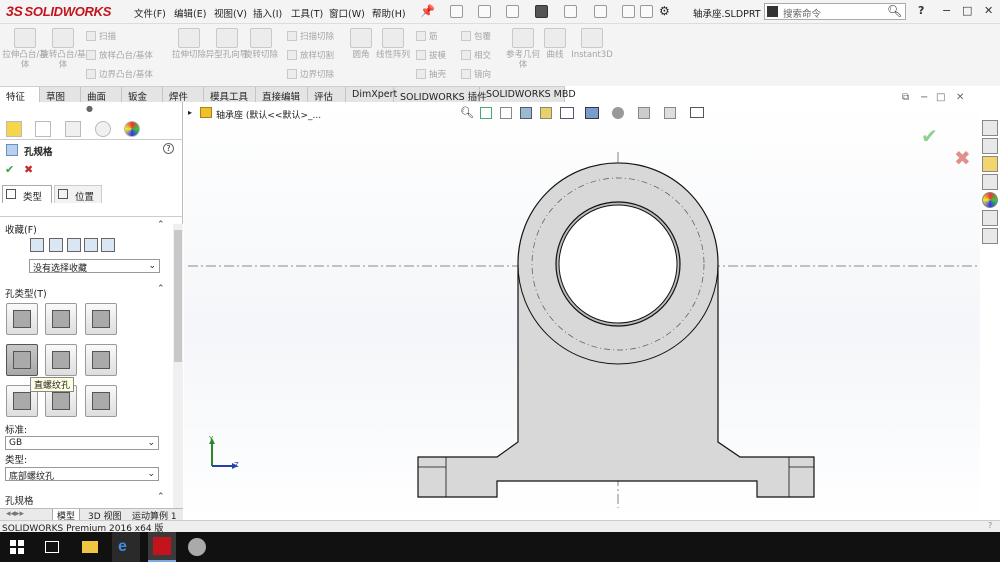  I want to click on apply-defaults-icon, so click(37, 245).